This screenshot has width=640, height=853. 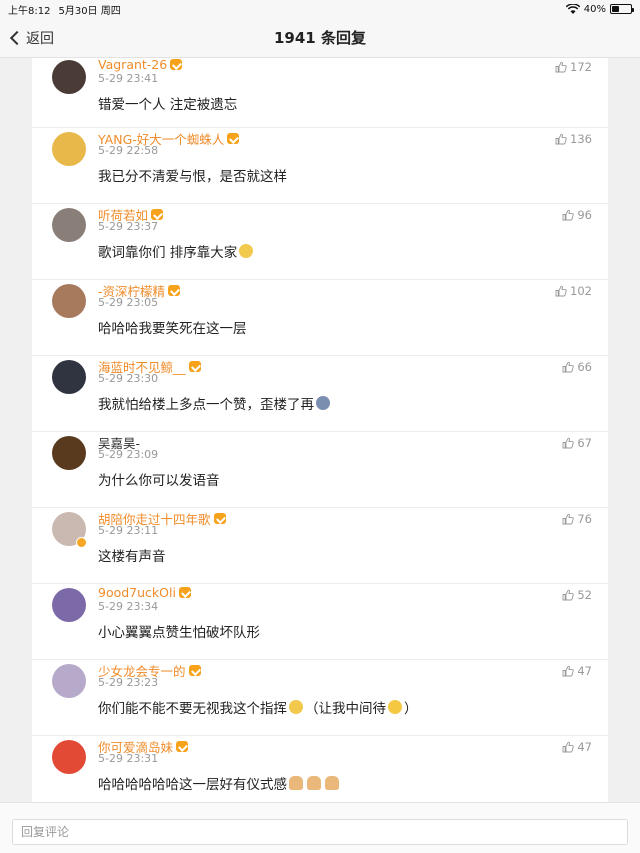 I want to click on like-button: 136, so click(x=573, y=139).